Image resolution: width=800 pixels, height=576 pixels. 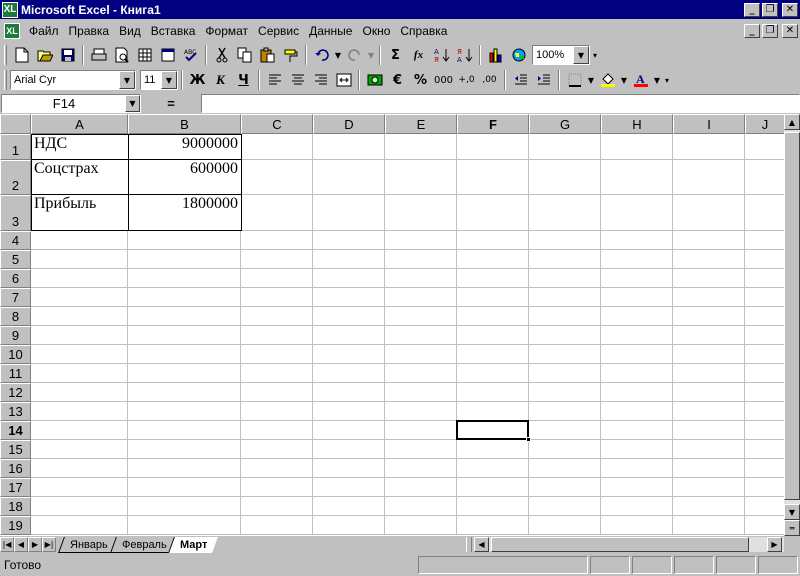 What do you see at coordinates (640, 80) in the screenshot?
I see `font-color-icon: A` at bounding box center [640, 80].